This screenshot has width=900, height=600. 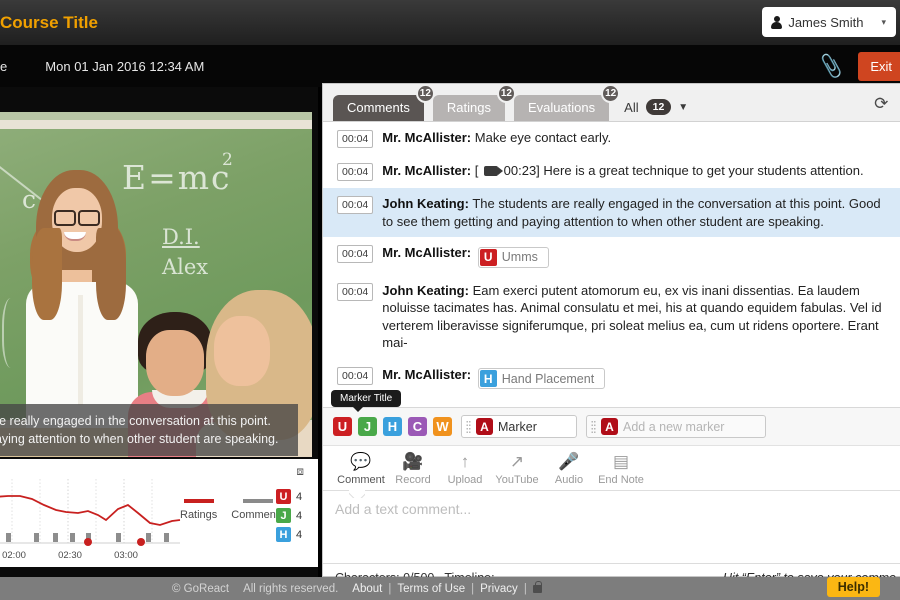 What do you see at coordinates (114, 542) in the screenshot?
I see `comment-markers` at bounding box center [114, 542].